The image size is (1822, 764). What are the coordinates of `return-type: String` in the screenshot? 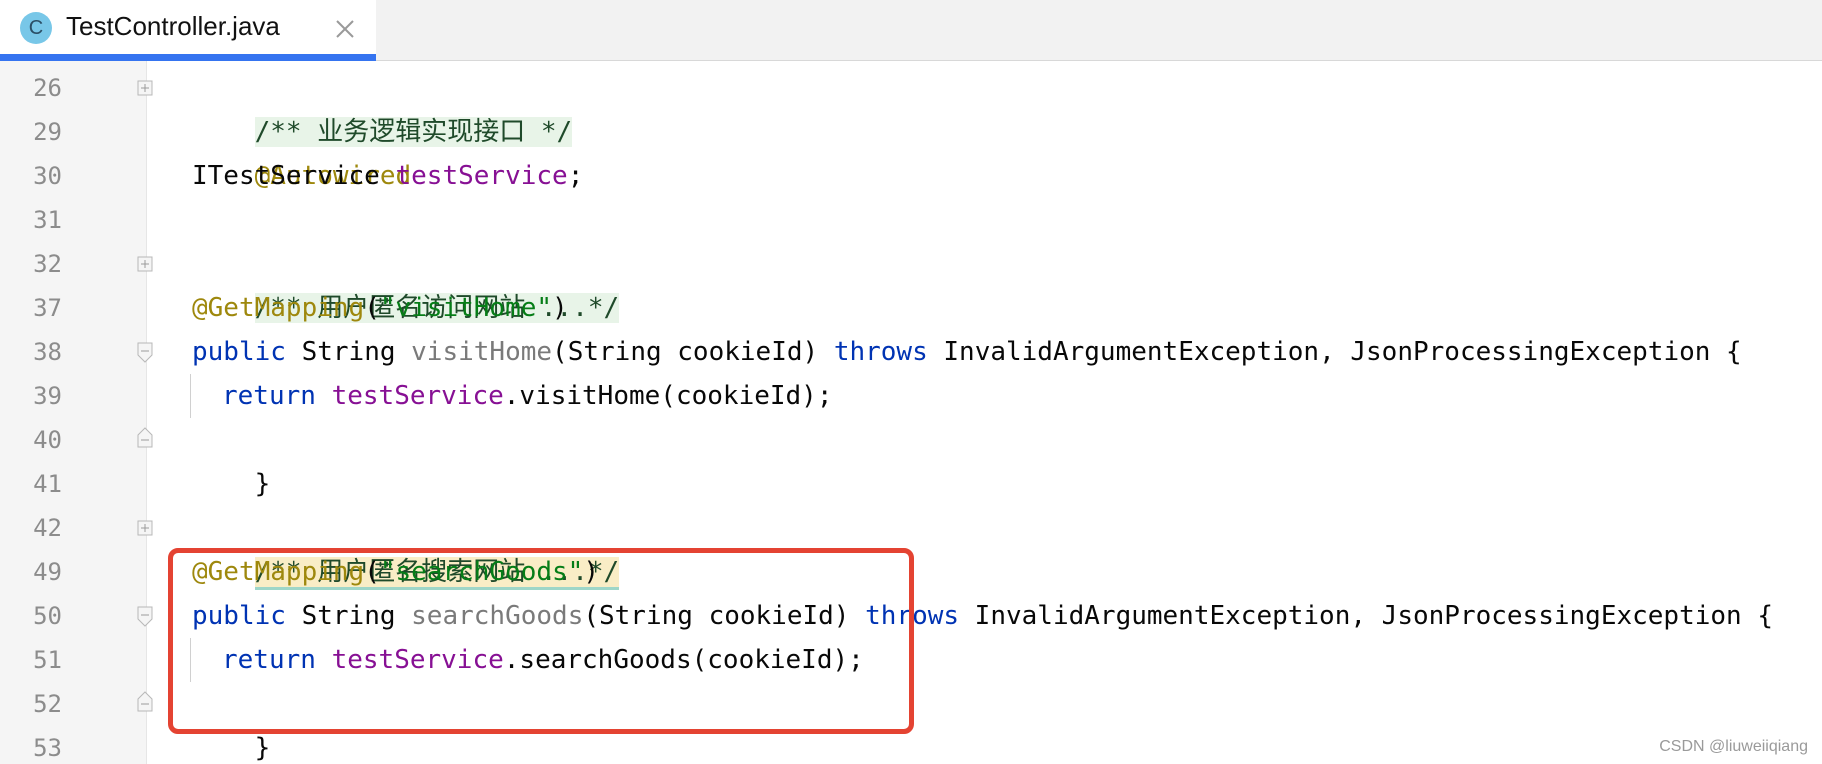 It's located at (348, 352).